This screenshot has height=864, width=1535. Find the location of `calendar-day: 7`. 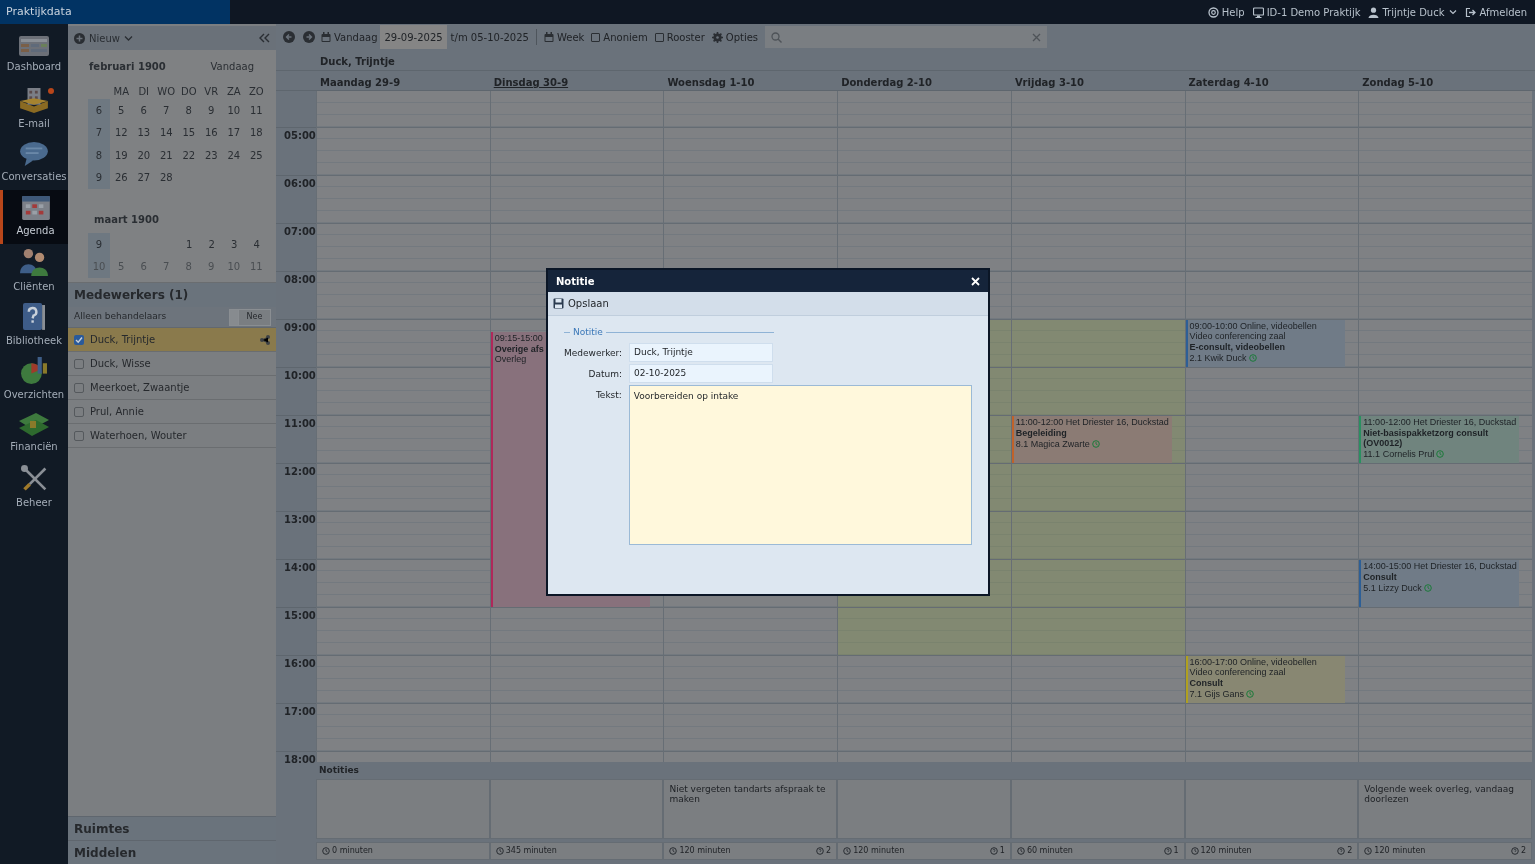

calendar-day: 7 is located at coordinates (166, 110).